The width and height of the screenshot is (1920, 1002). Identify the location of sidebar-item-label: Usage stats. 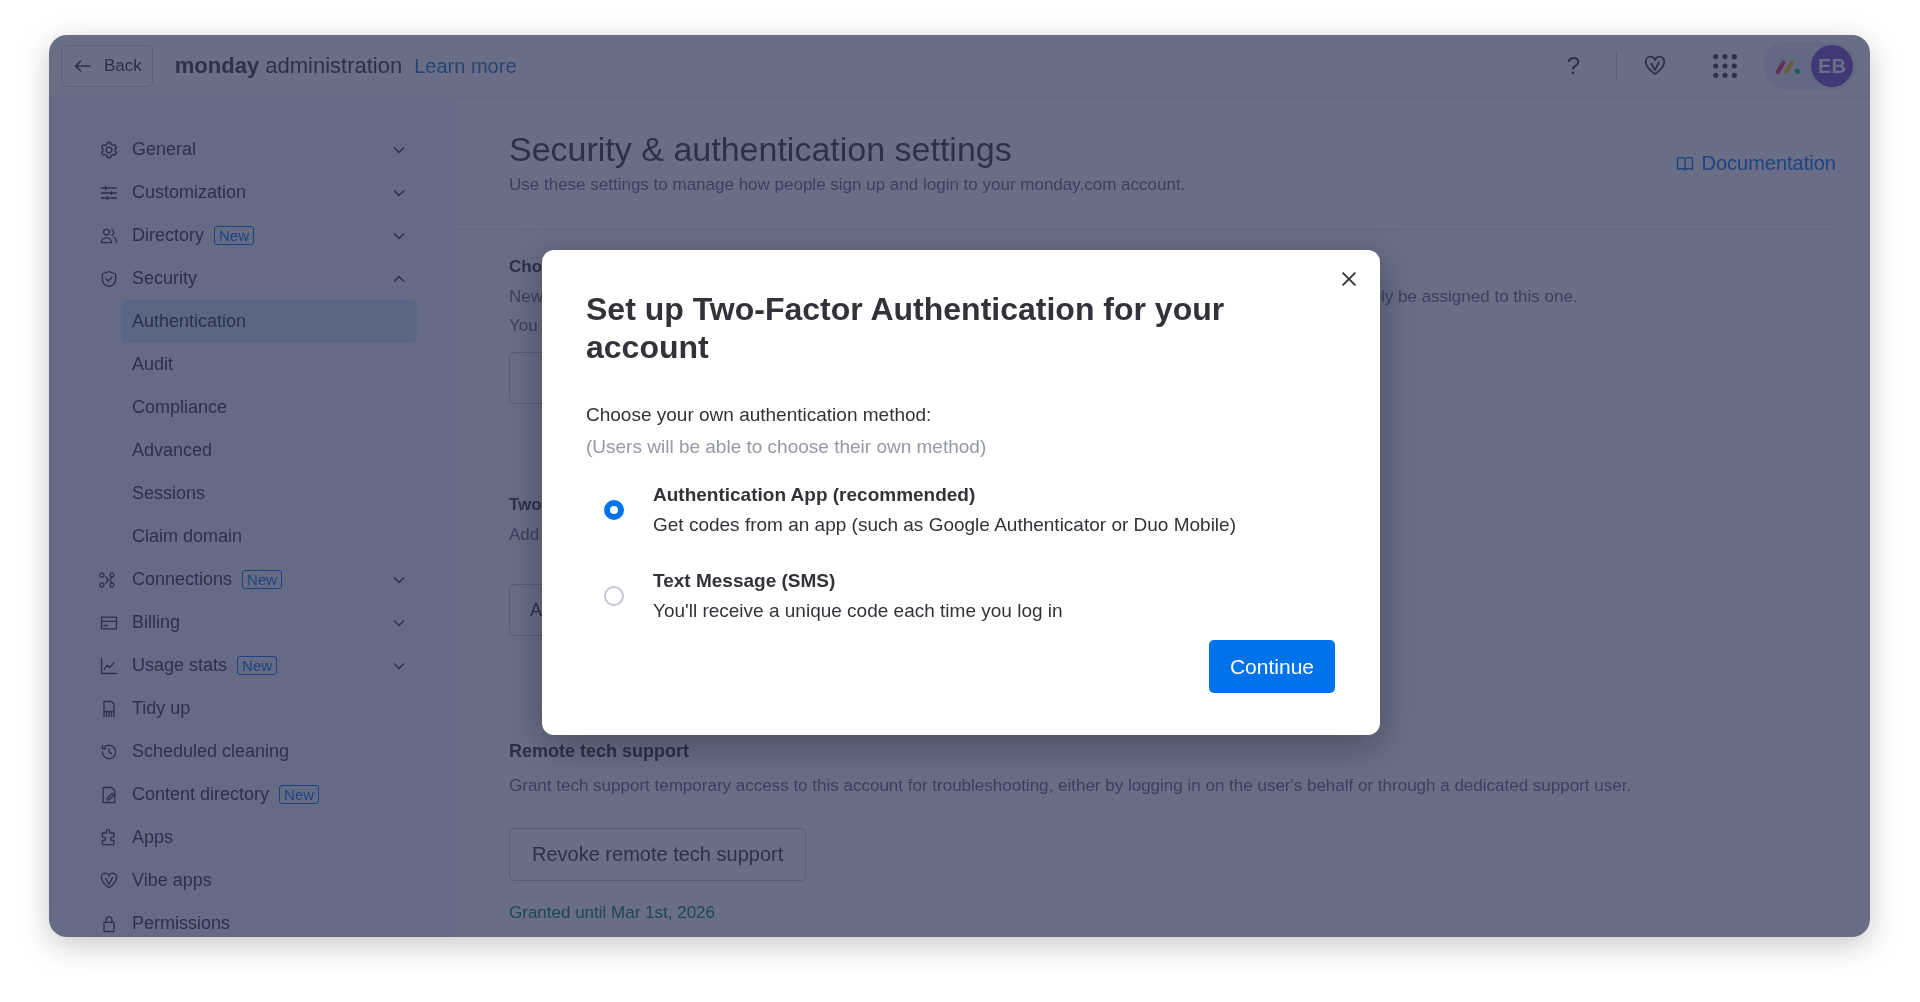
(180, 665).